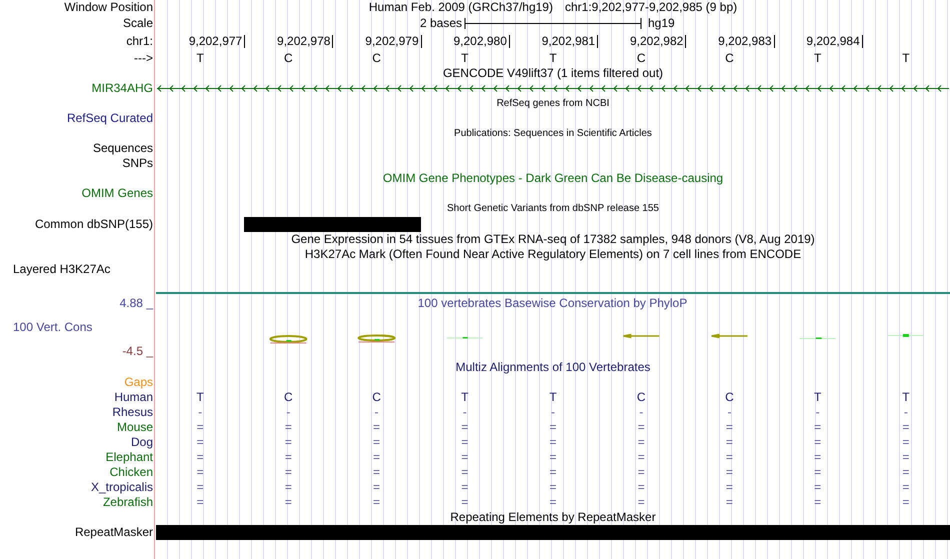 The height and width of the screenshot is (559, 950). Describe the element at coordinates (94, 224) in the screenshot. I see `track-label: Common dbSNP(155)` at that location.